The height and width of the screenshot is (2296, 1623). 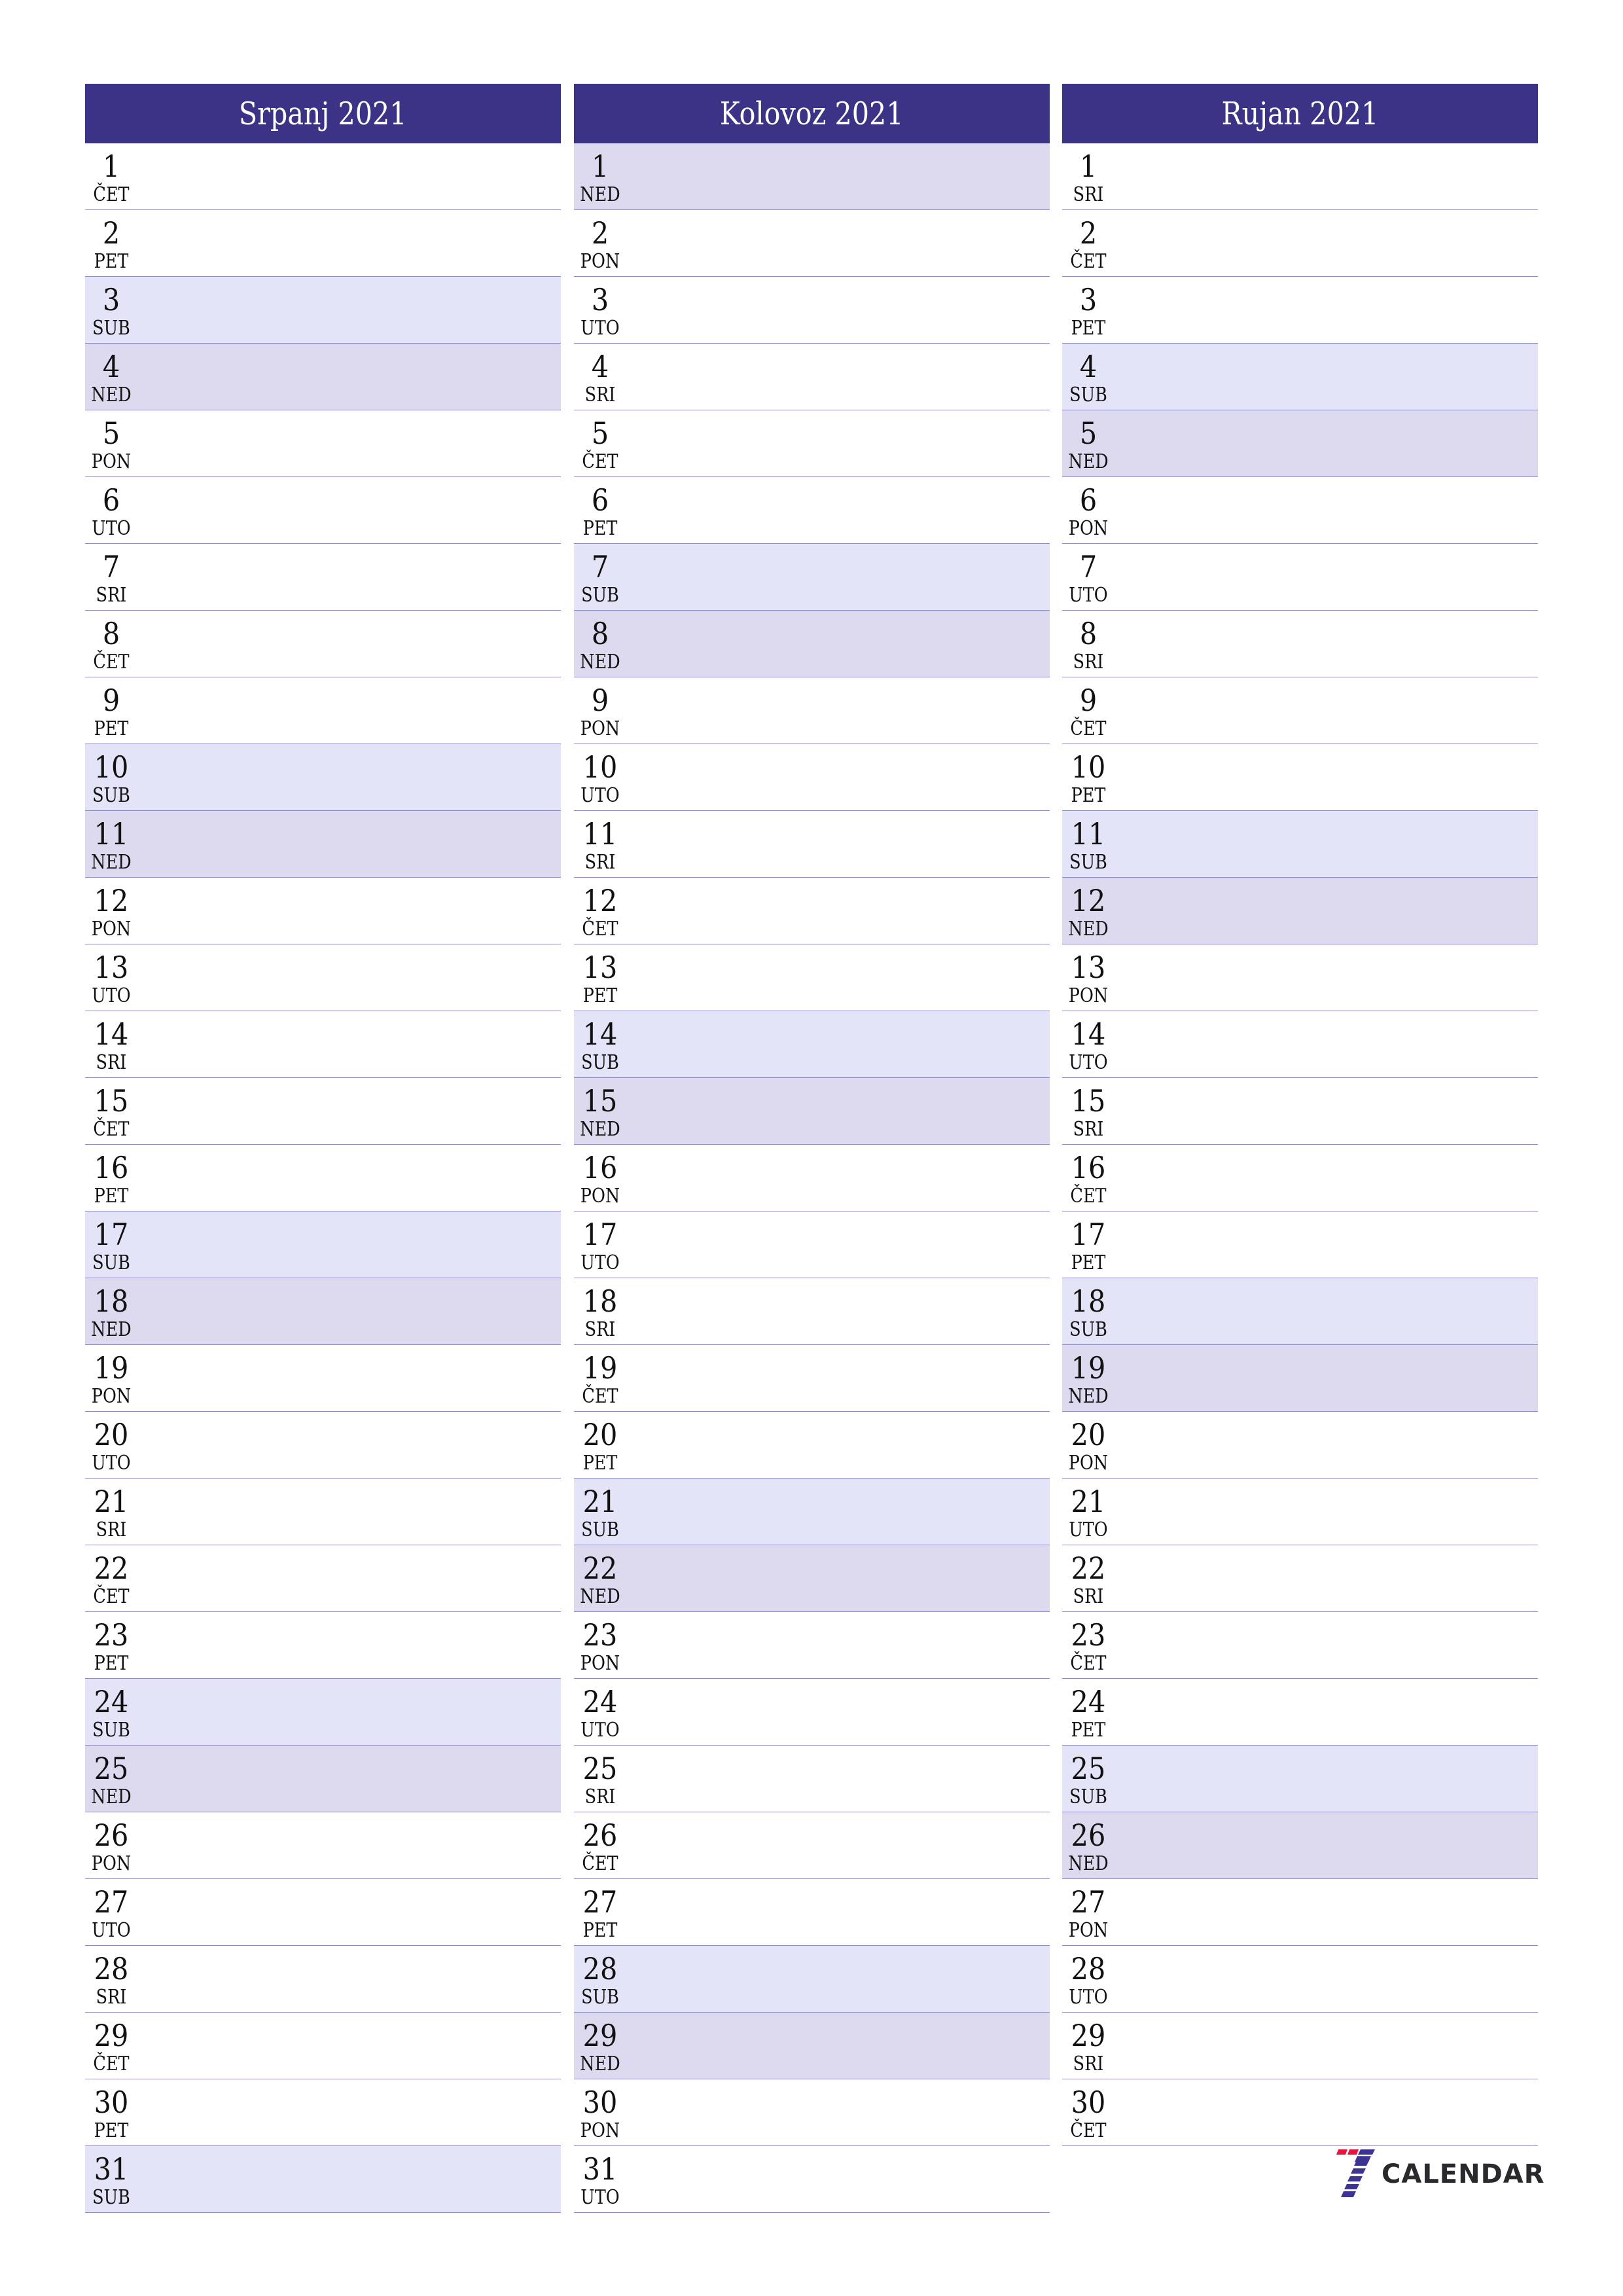 What do you see at coordinates (1300, 443) in the screenshot?
I see `day-row: 5 NED` at bounding box center [1300, 443].